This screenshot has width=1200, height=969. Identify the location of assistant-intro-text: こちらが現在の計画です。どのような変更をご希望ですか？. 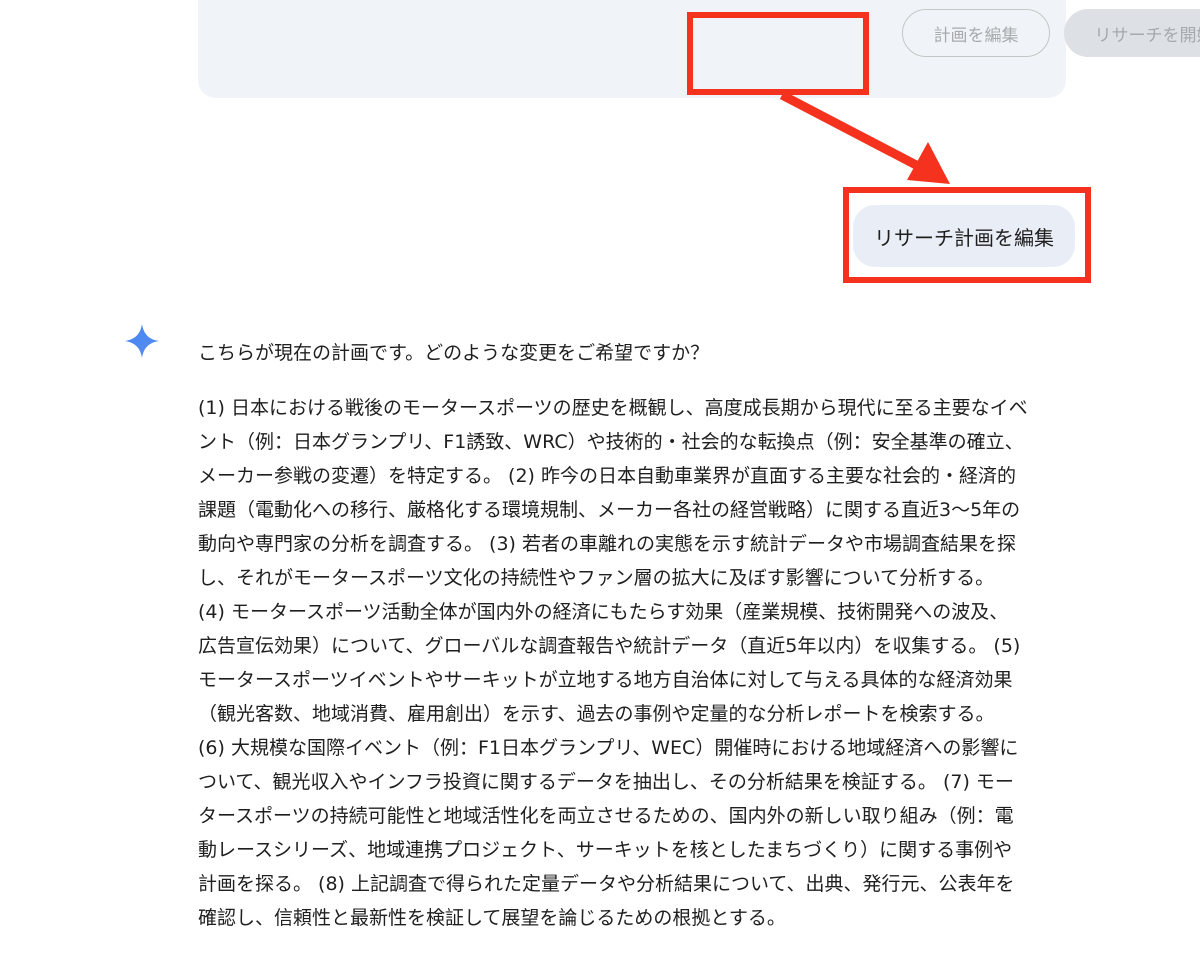
(454, 353).